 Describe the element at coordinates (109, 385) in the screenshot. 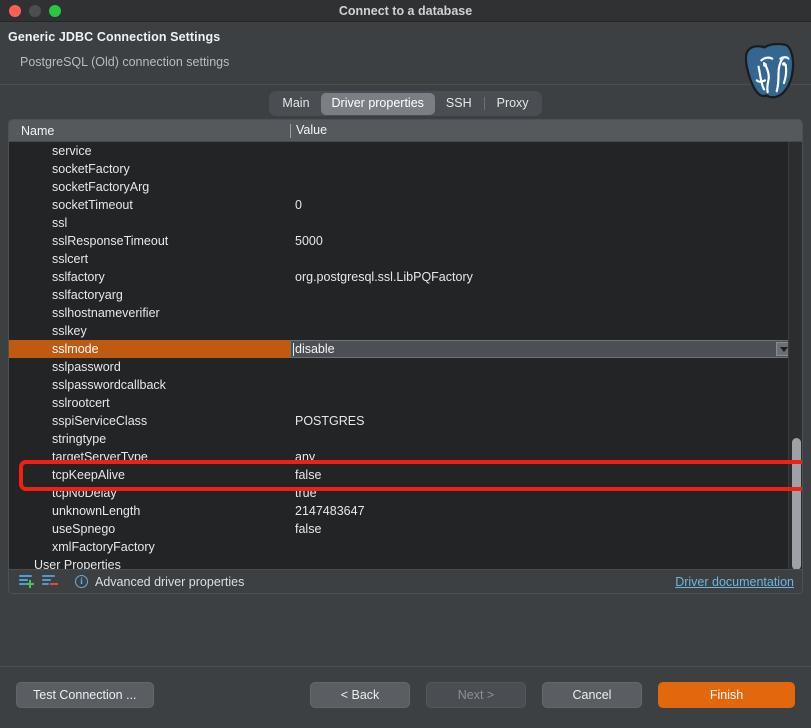

I see `property-name: sslpasswordcallback` at that location.